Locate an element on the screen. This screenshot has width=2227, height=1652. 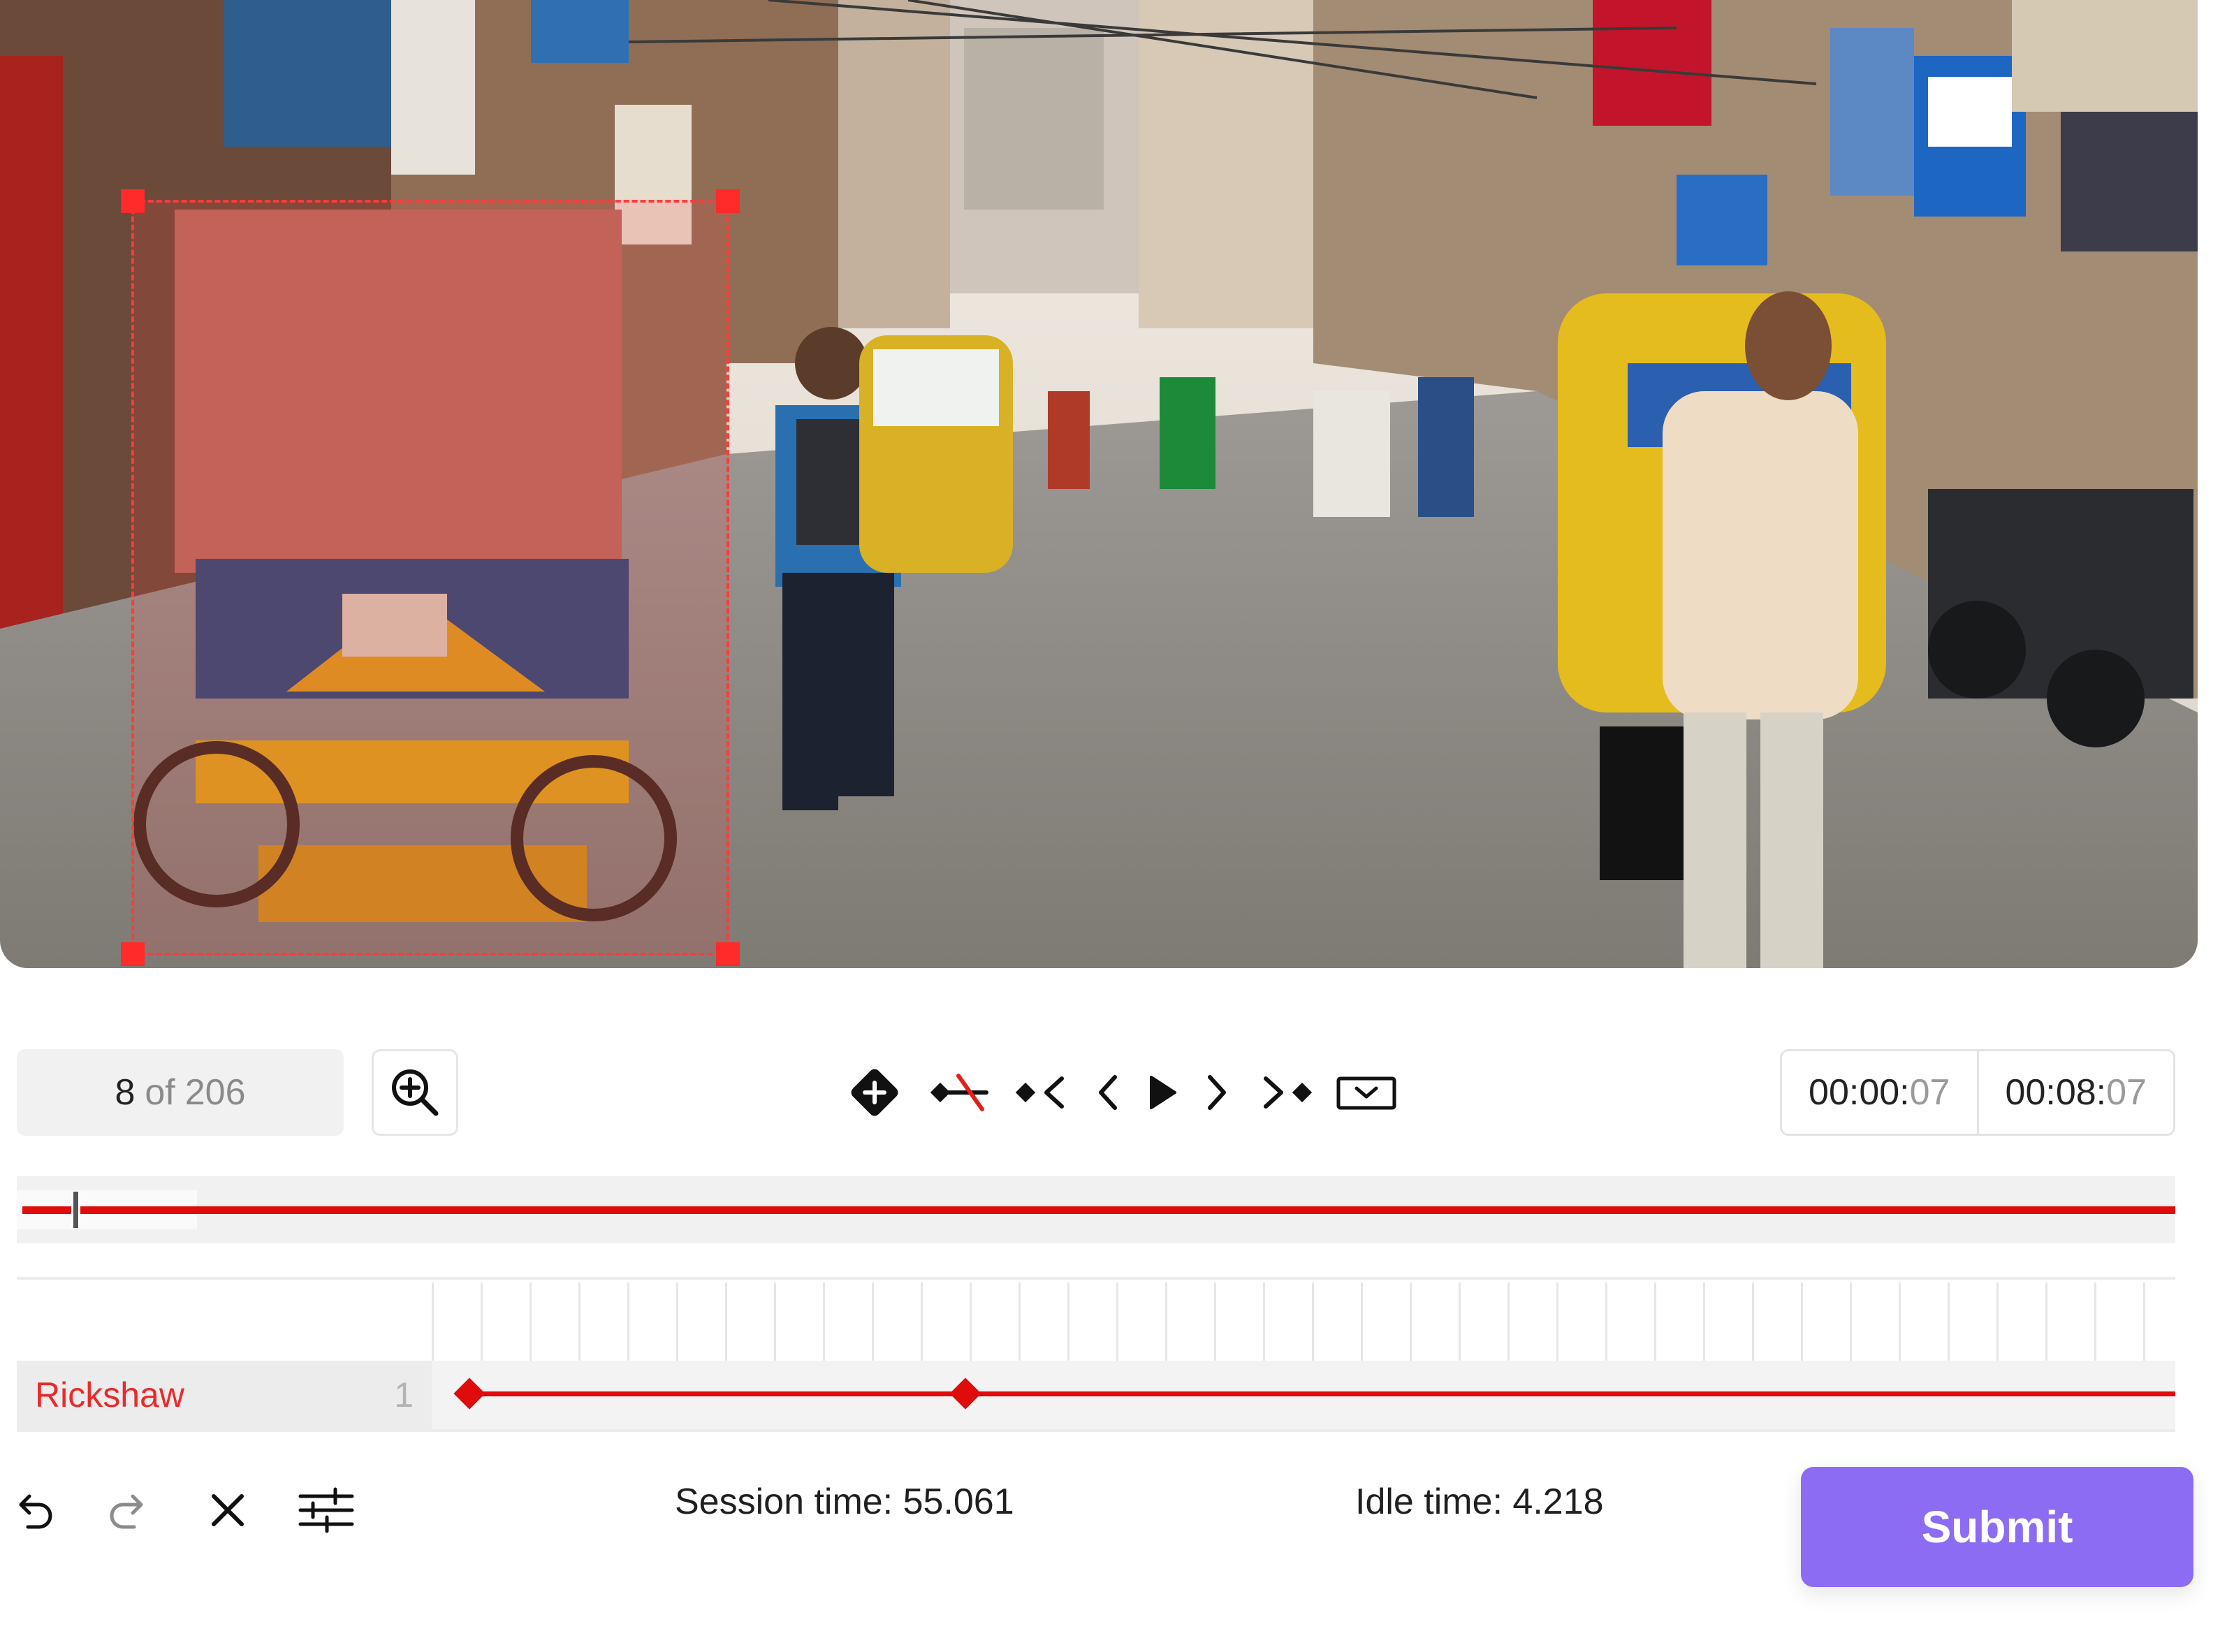
add-keyframe-icon is located at coordinates (874, 1092).